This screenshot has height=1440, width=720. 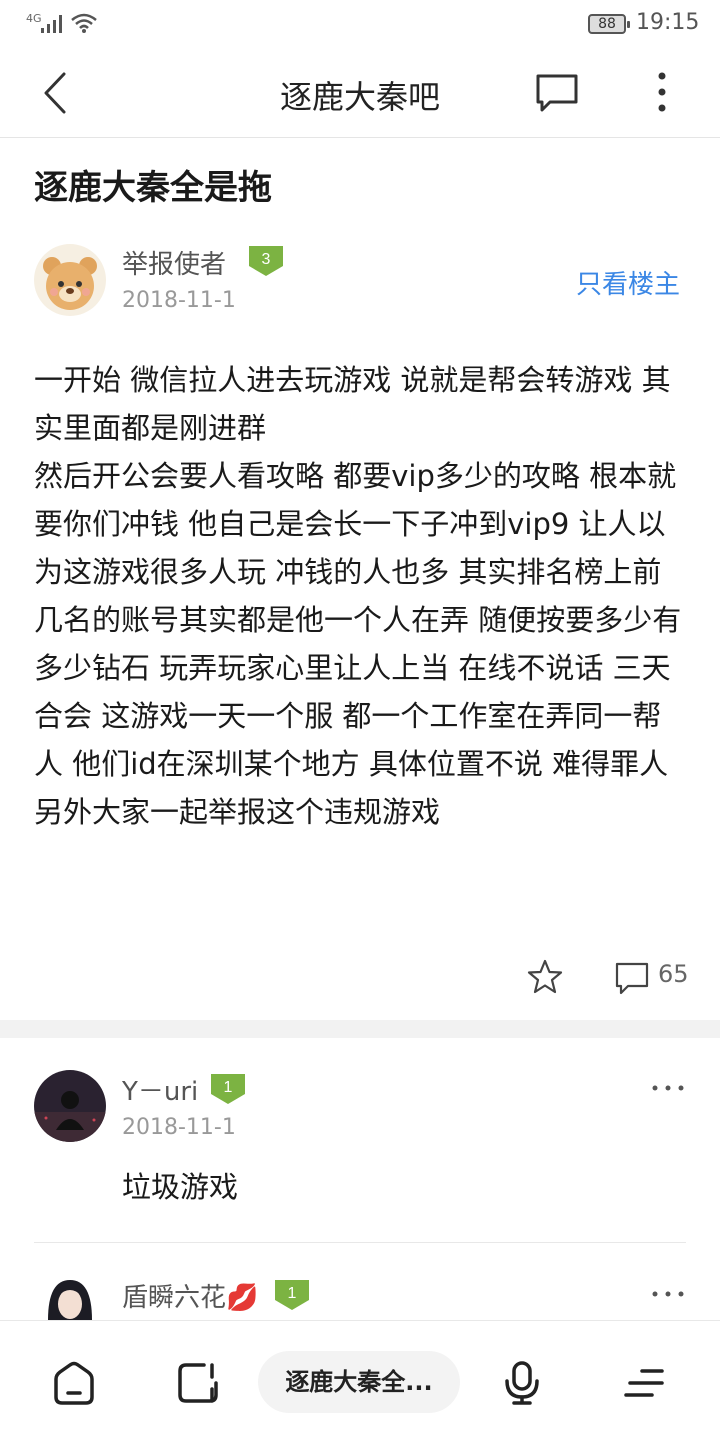 What do you see at coordinates (352, 404) in the screenshot?
I see `post-paragraph: 一开始 微信拉人进去玩游戏 说就是帮会转游戏 其实里面都是刚进群` at bounding box center [352, 404].